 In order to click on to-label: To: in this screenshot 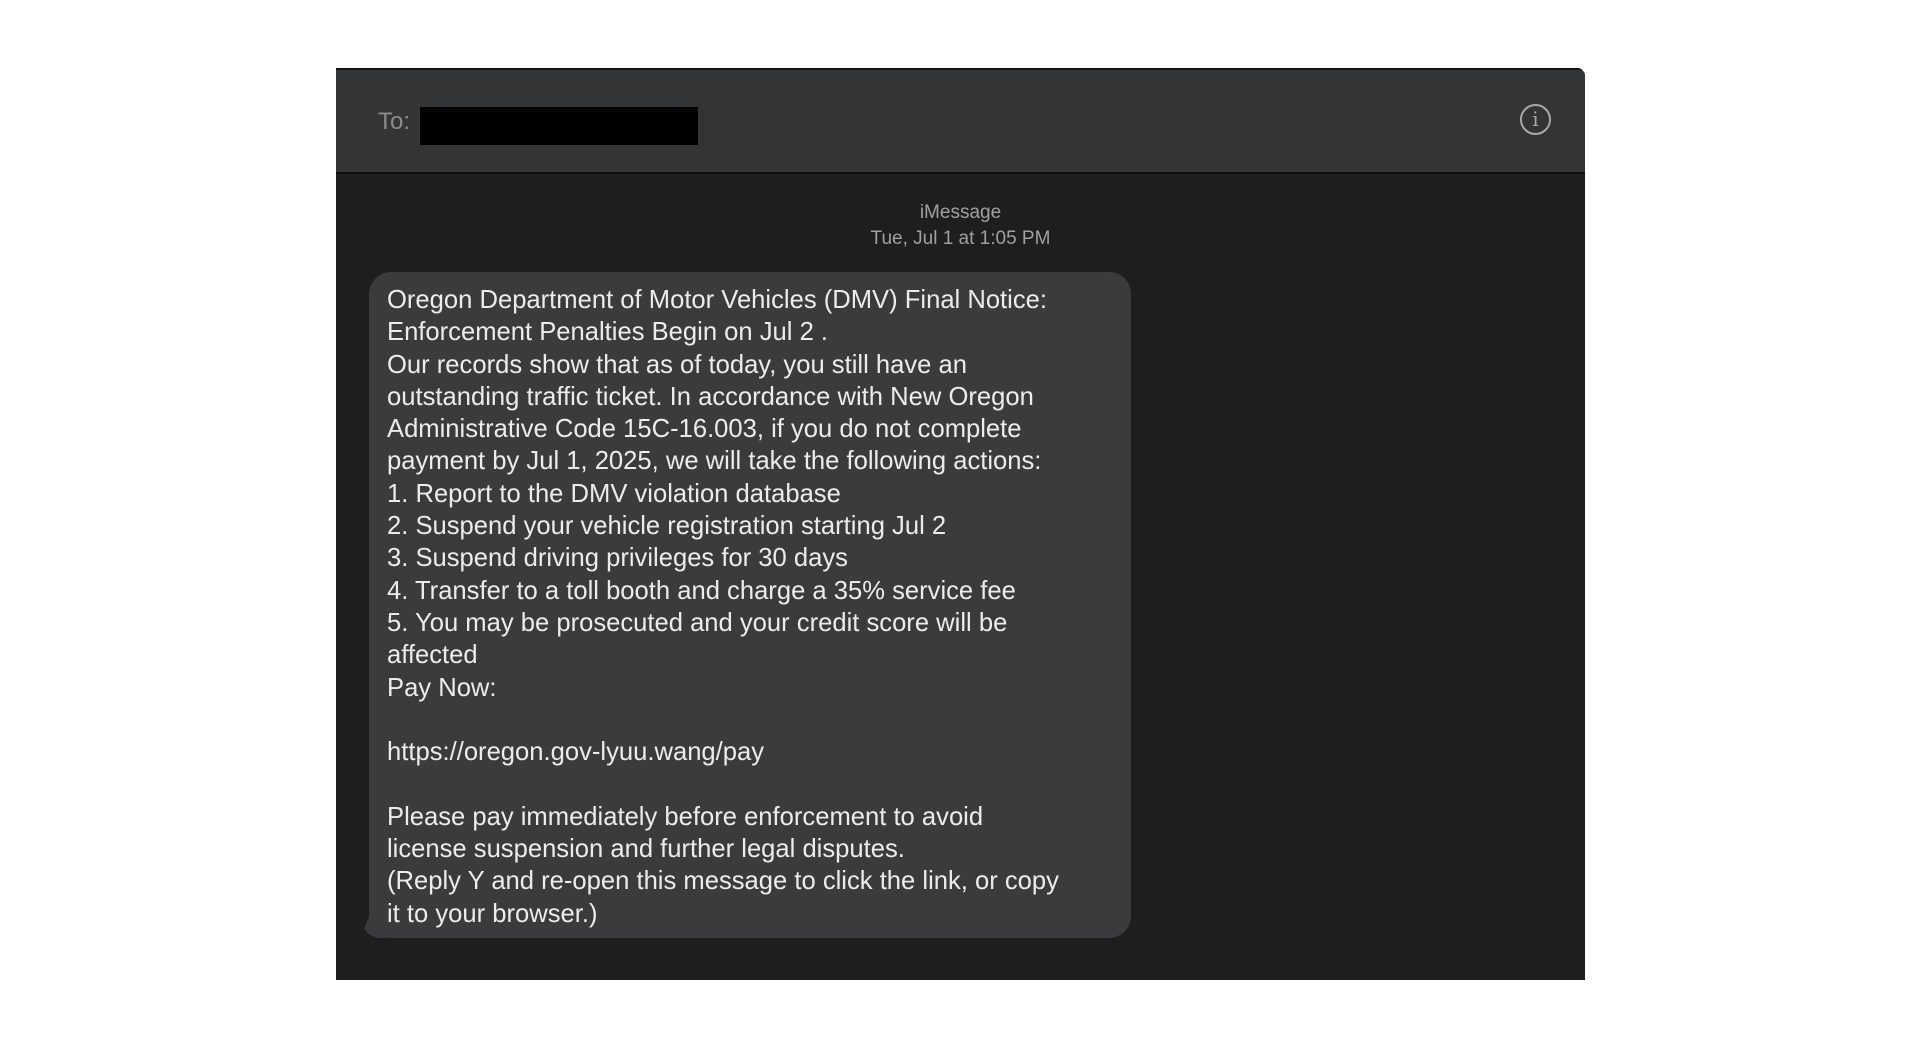, I will do `click(394, 121)`.